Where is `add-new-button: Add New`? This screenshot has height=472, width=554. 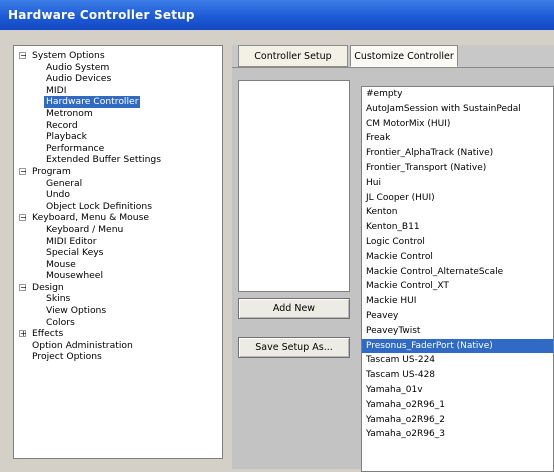
add-new-button: Add New is located at coordinates (294, 308).